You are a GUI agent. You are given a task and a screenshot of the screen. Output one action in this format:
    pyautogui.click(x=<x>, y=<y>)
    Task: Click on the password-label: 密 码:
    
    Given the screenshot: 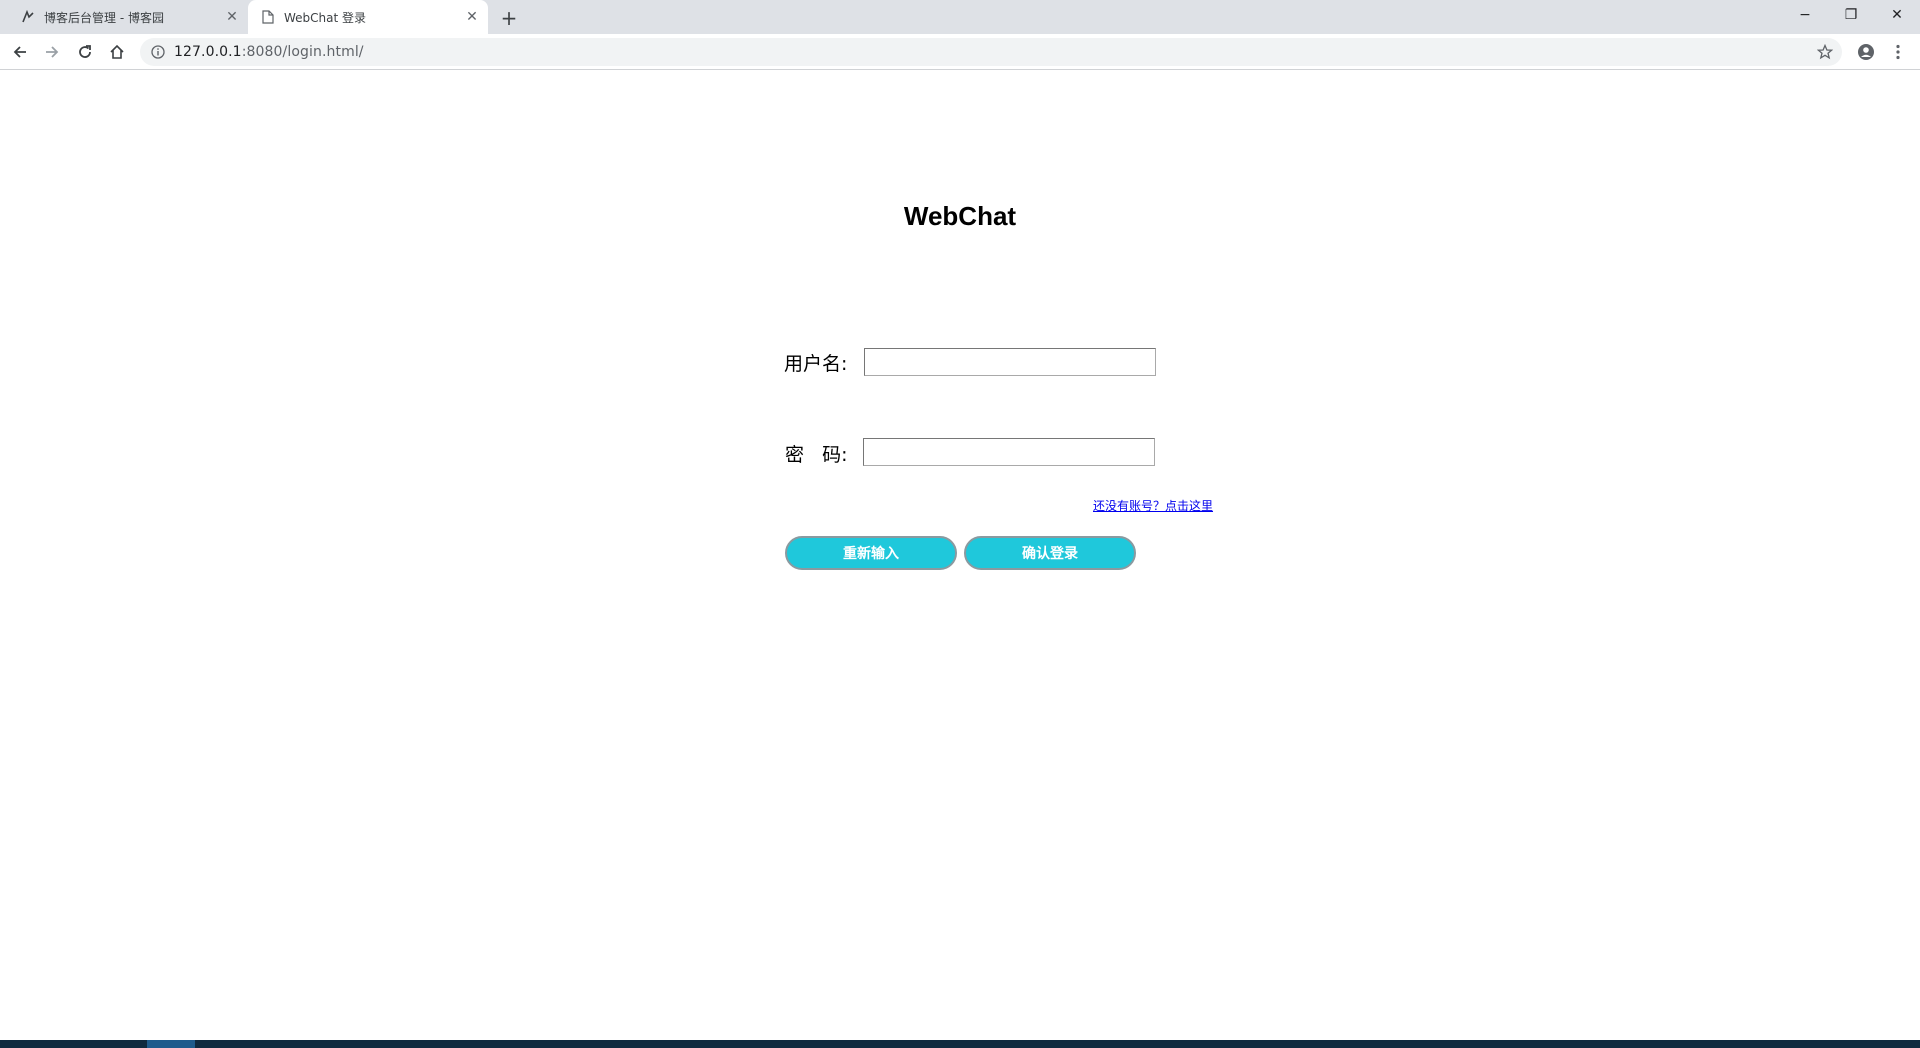 What is the action you would take?
    pyautogui.click(x=816, y=455)
    